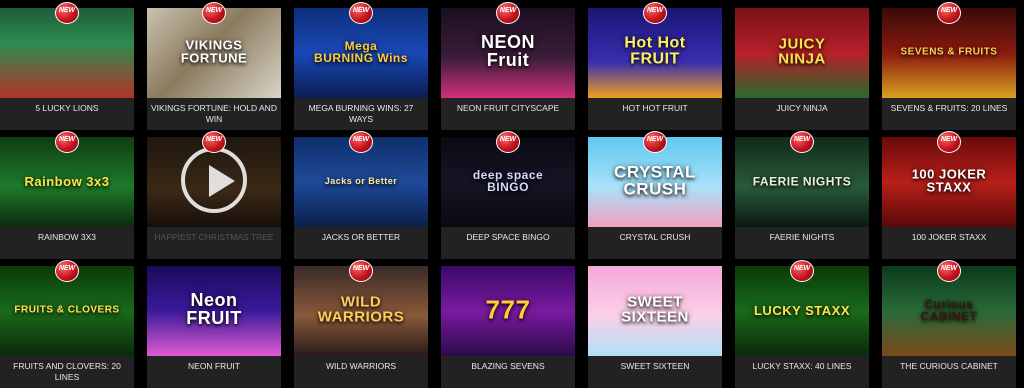 The width and height of the screenshot is (1024, 388). I want to click on game-tile-rainbow-3x3: Rainbow 3x3 NEW RAINBOW 3X3, so click(67, 195).